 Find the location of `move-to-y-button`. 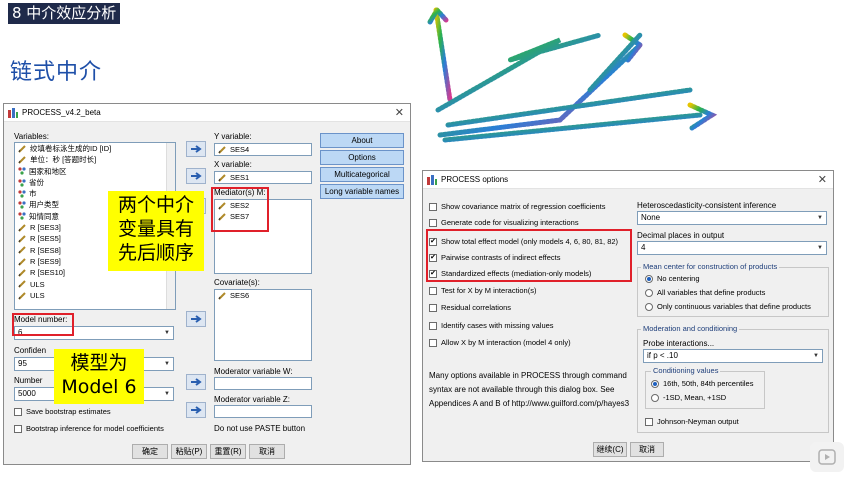

move-to-y-button is located at coordinates (196, 149).